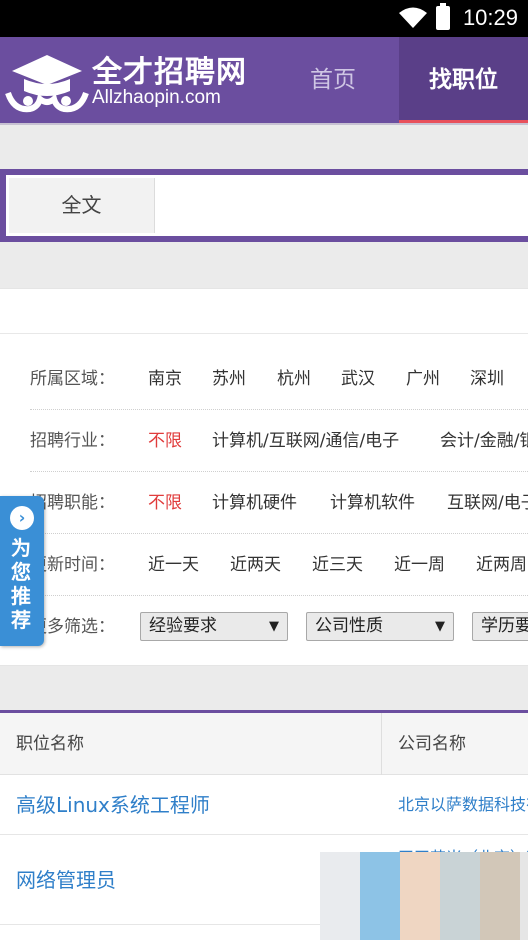 The image size is (528, 940). Describe the element at coordinates (419, 564) in the screenshot. I see `time-option: 近一周` at that location.